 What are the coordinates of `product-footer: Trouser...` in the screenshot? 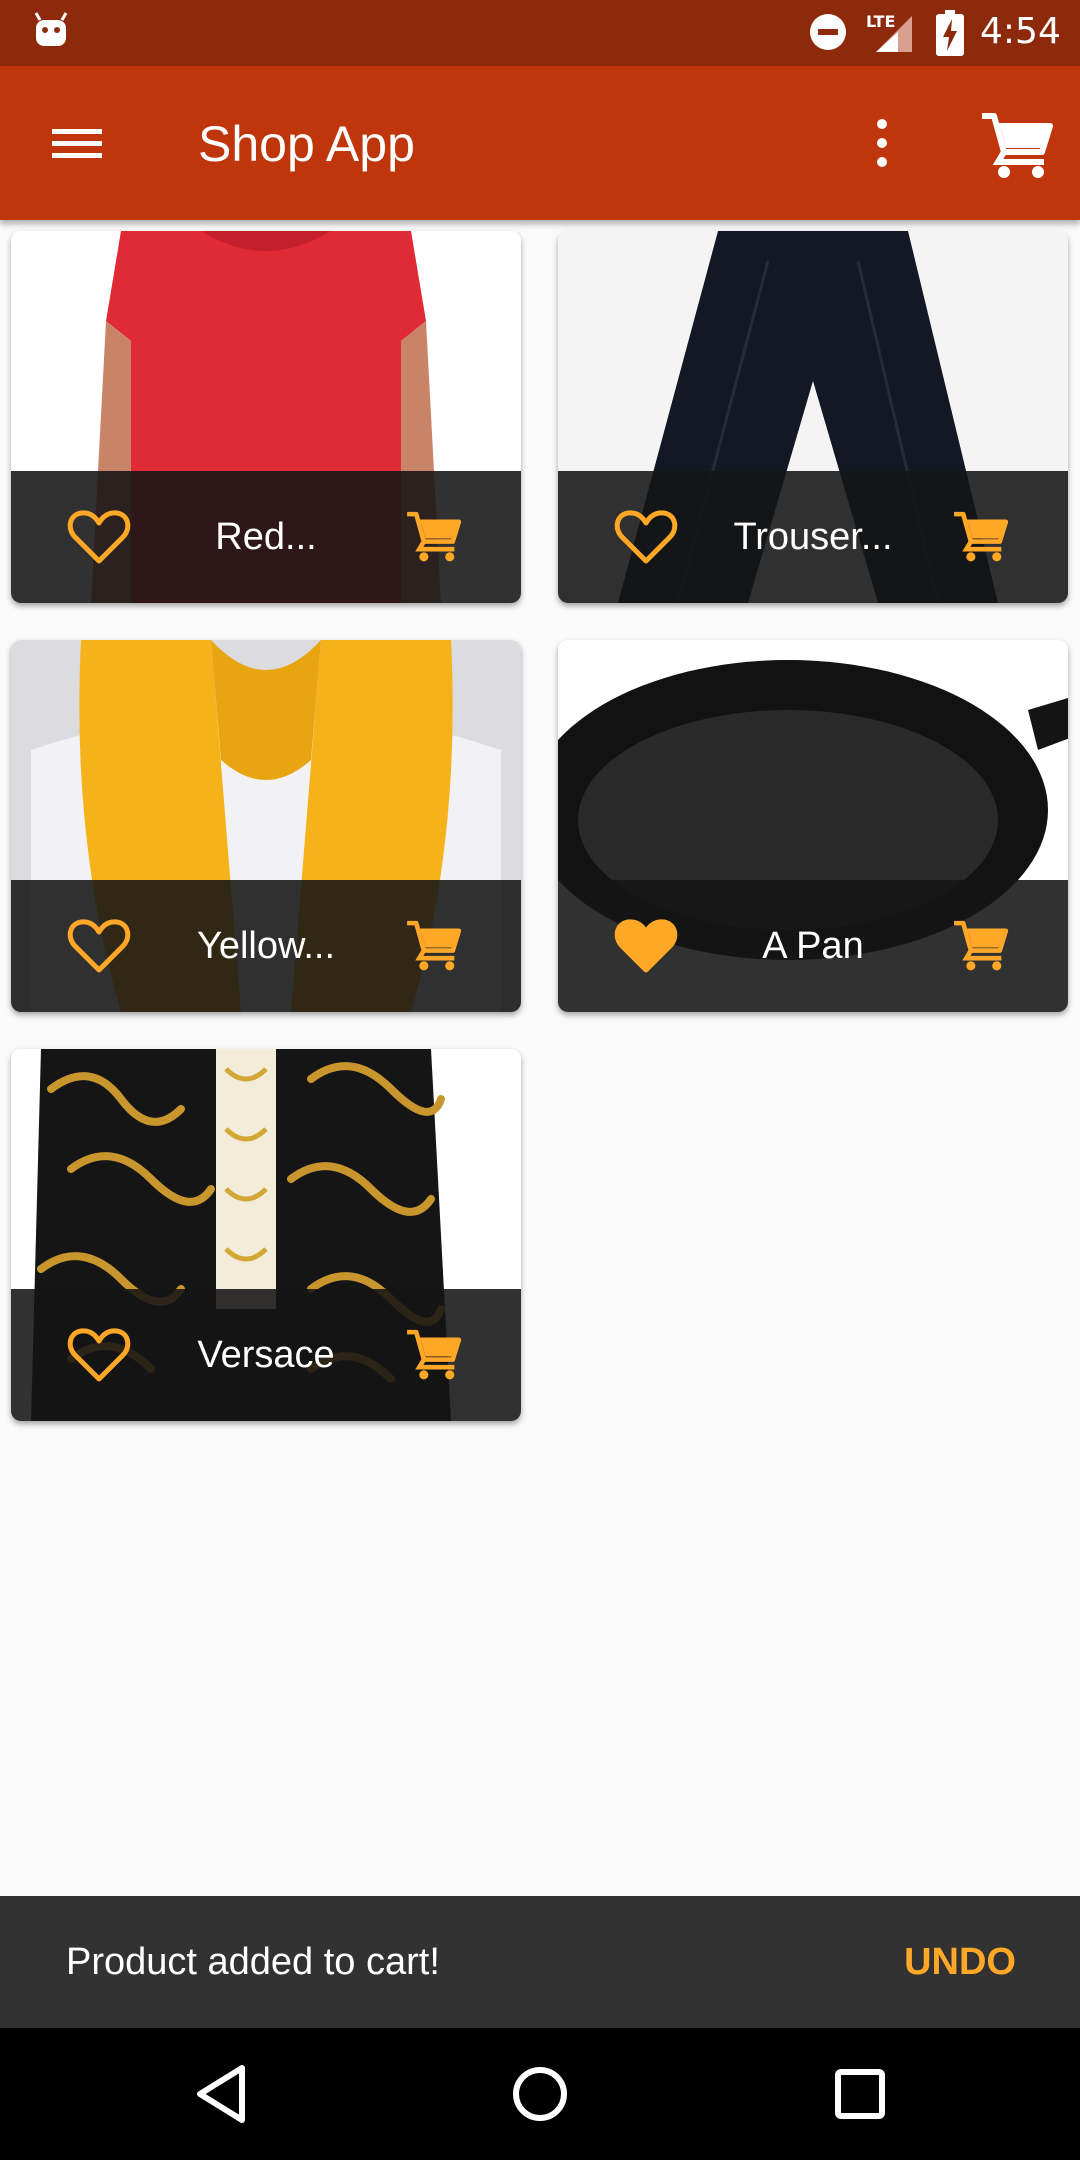 It's located at (813, 537).